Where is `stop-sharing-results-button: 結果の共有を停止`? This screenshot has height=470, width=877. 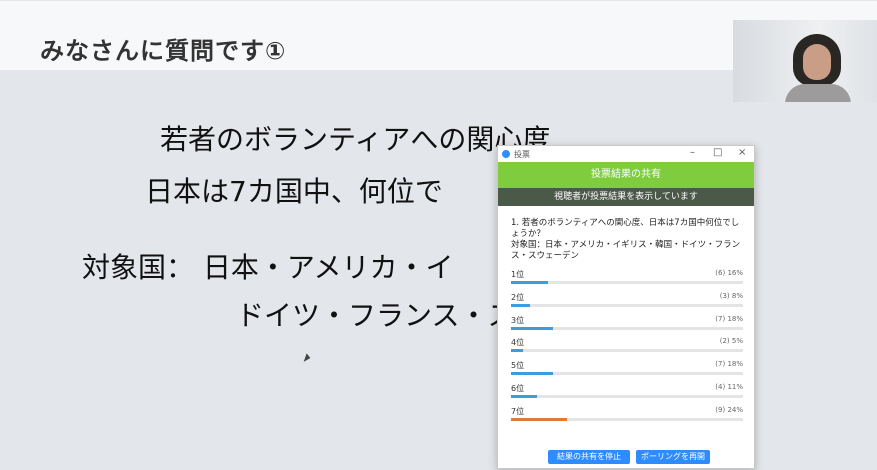
stop-sharing-results-button: 結果の共有を停止 is located at coordinates (589, 457).